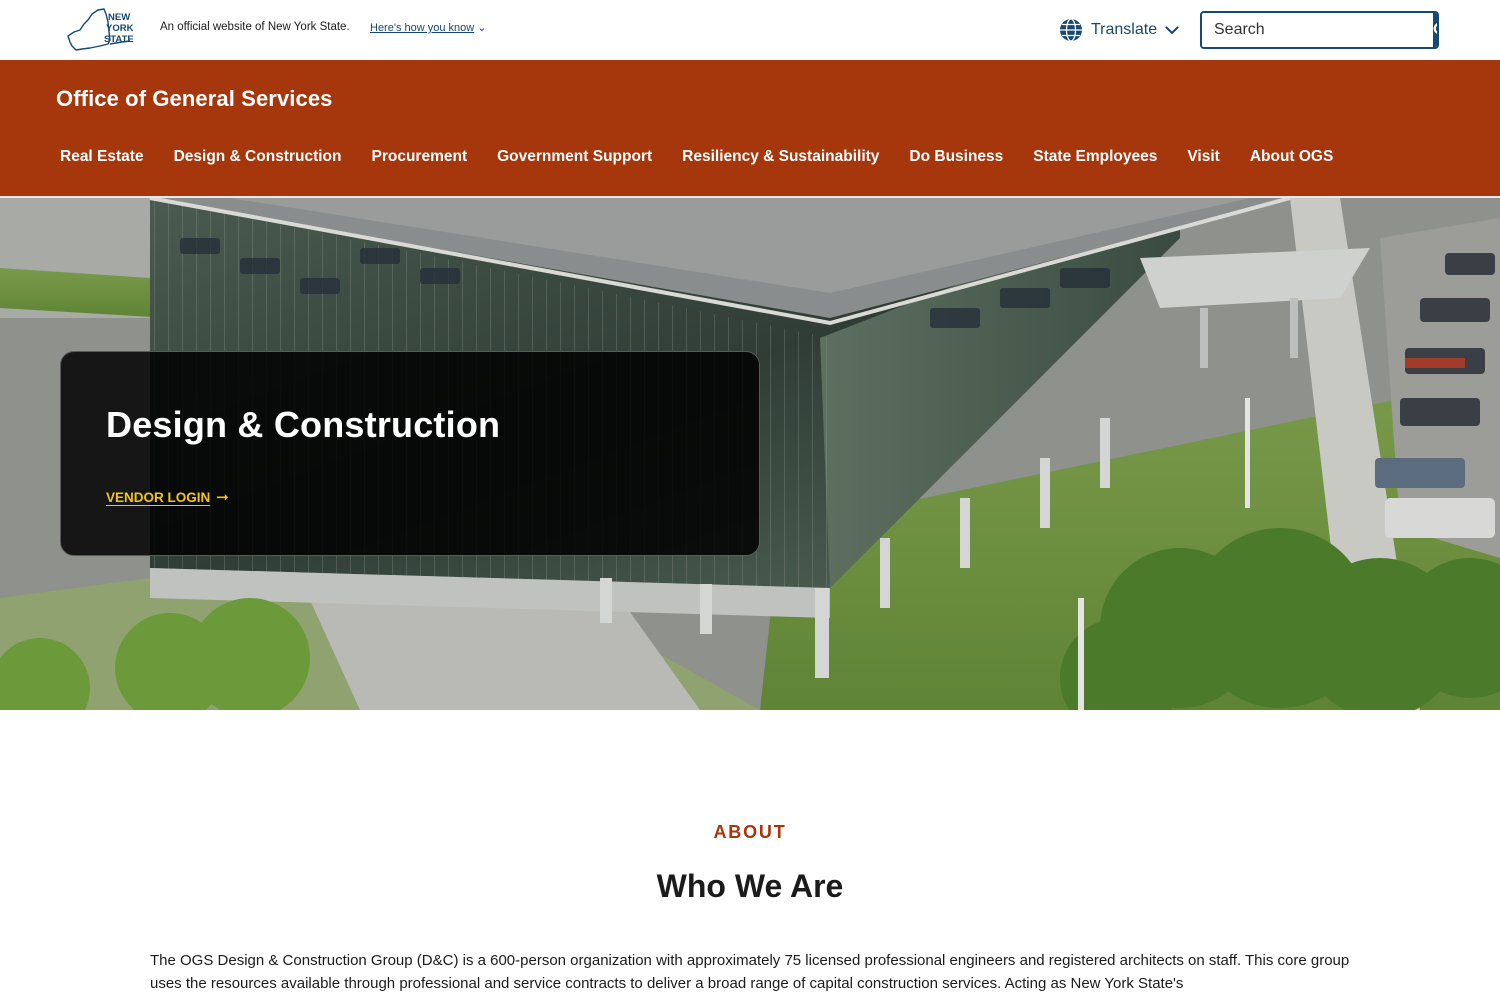 The width and height of the screenshot is (1500, 1000). What do you see at coordinates (119, 39) in the screenshot?
I see `logo-text-state: STATE` at bounding box center [119, 39].